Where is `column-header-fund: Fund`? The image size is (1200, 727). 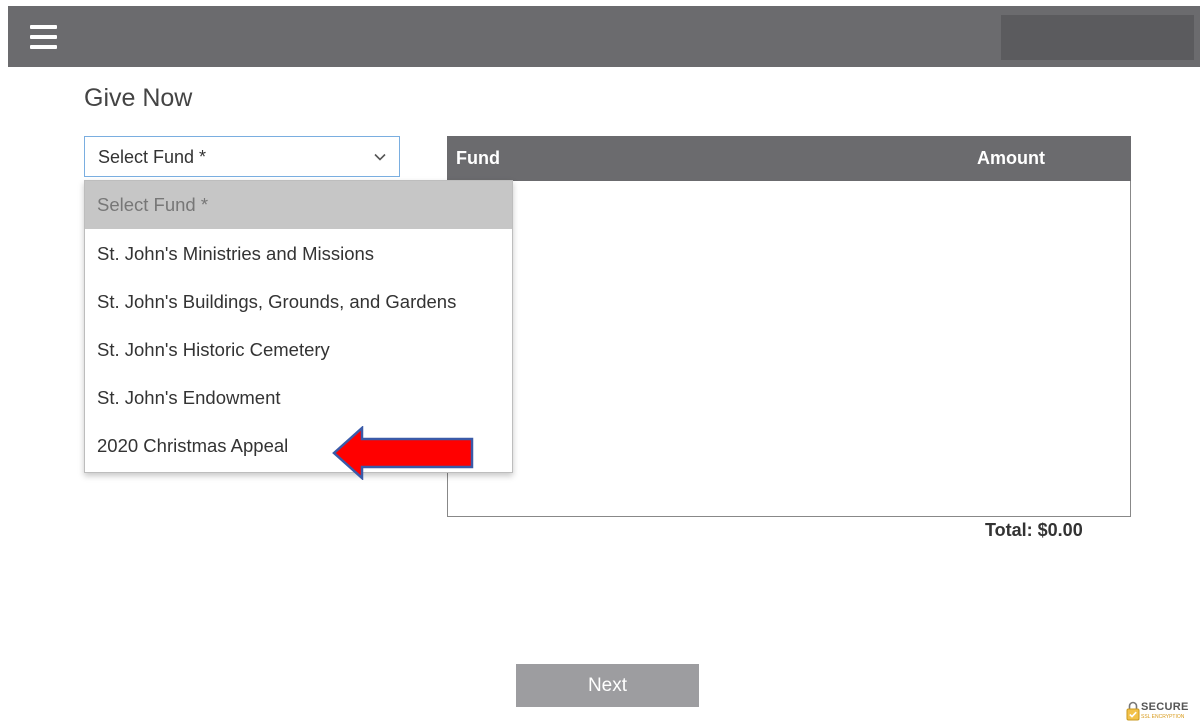
column-header-fund: Fund is located at coordinates (478, 158).